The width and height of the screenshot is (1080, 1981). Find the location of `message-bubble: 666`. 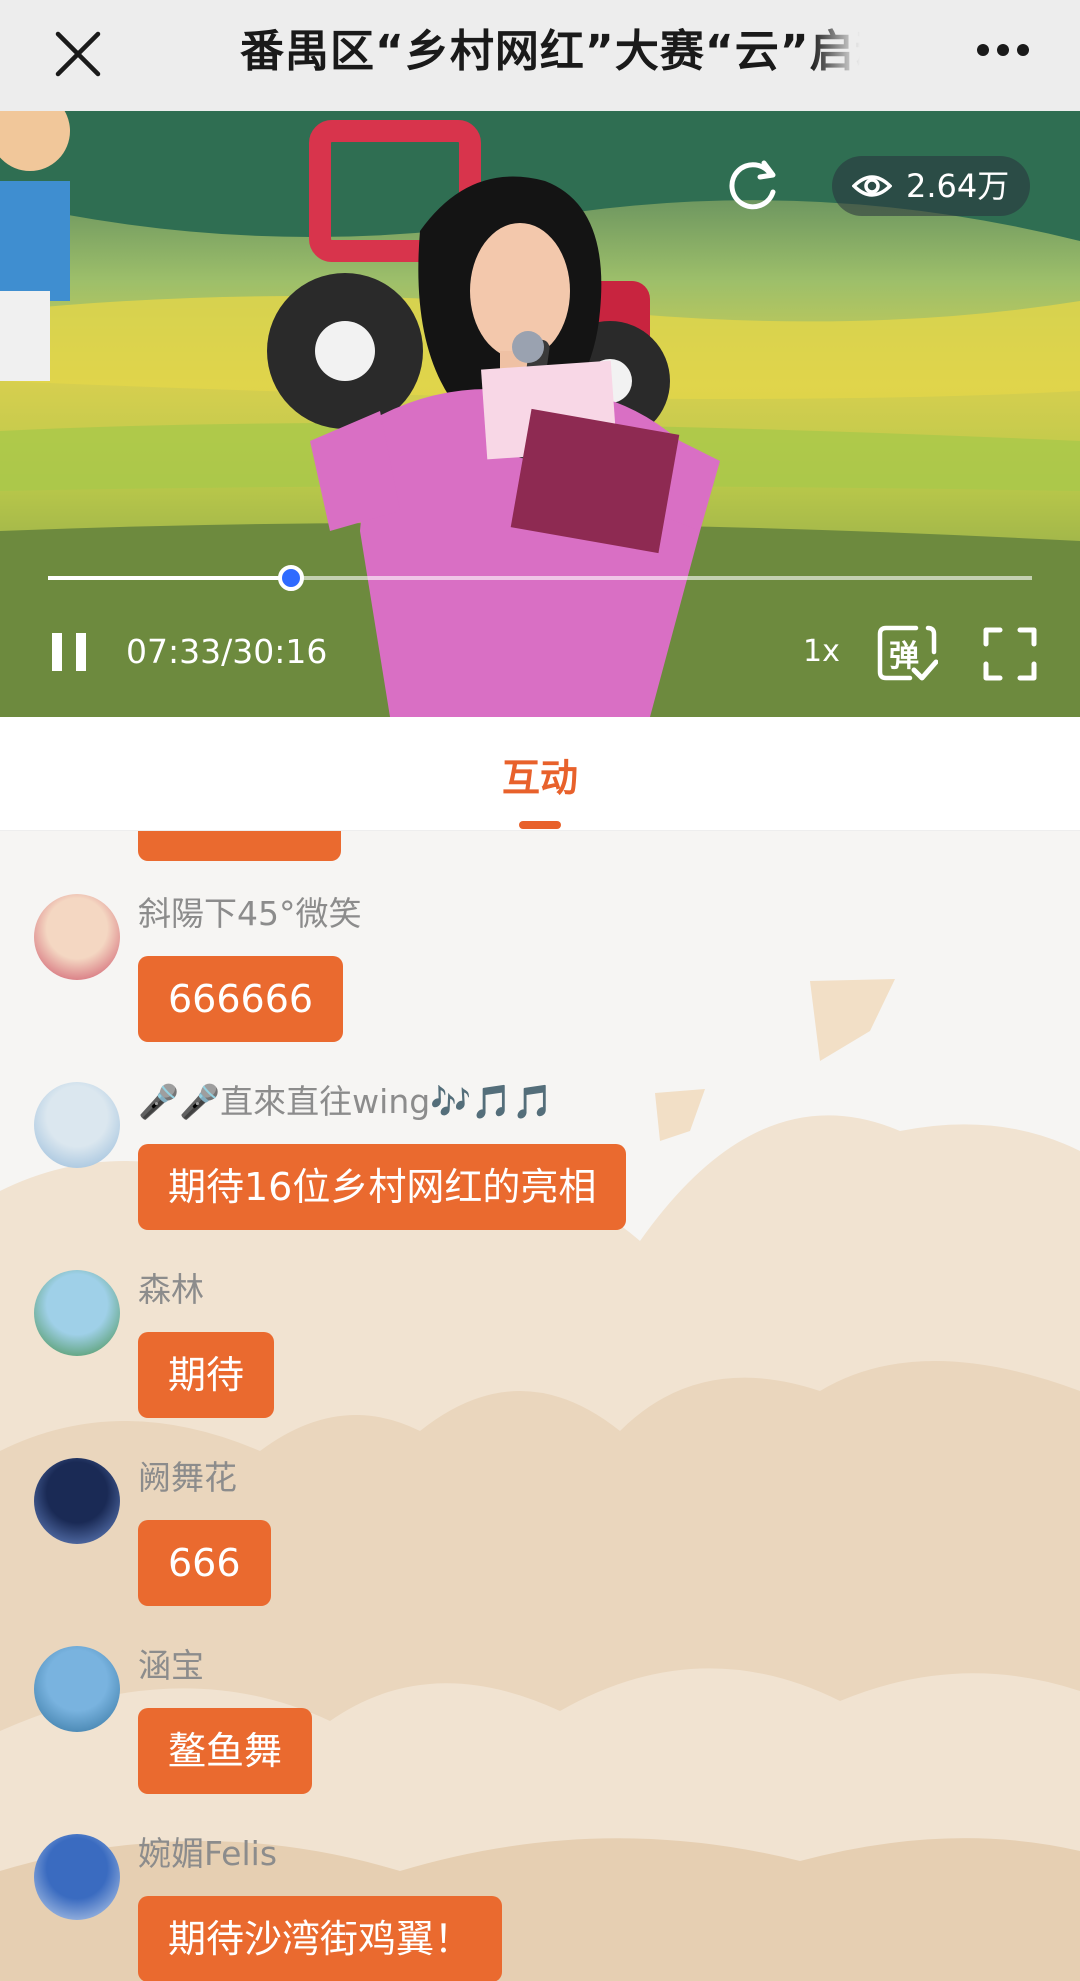

message-bubble: 666 is located at coordinates (204, 1563).